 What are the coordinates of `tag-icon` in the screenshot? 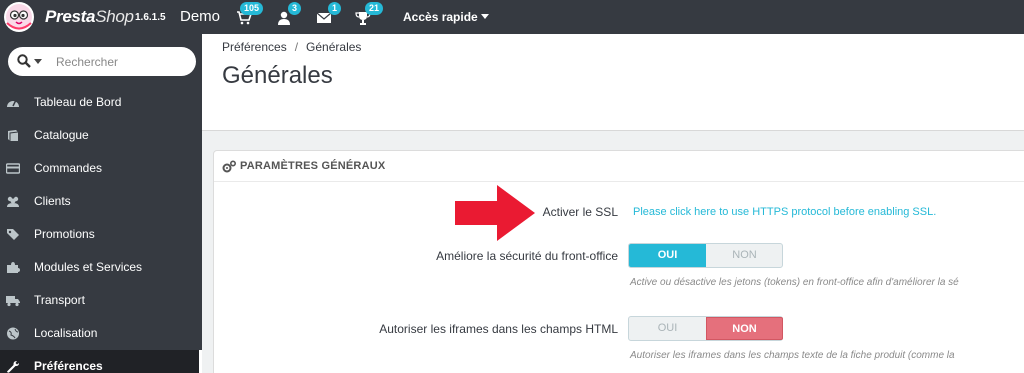 It's located at (13, 234).